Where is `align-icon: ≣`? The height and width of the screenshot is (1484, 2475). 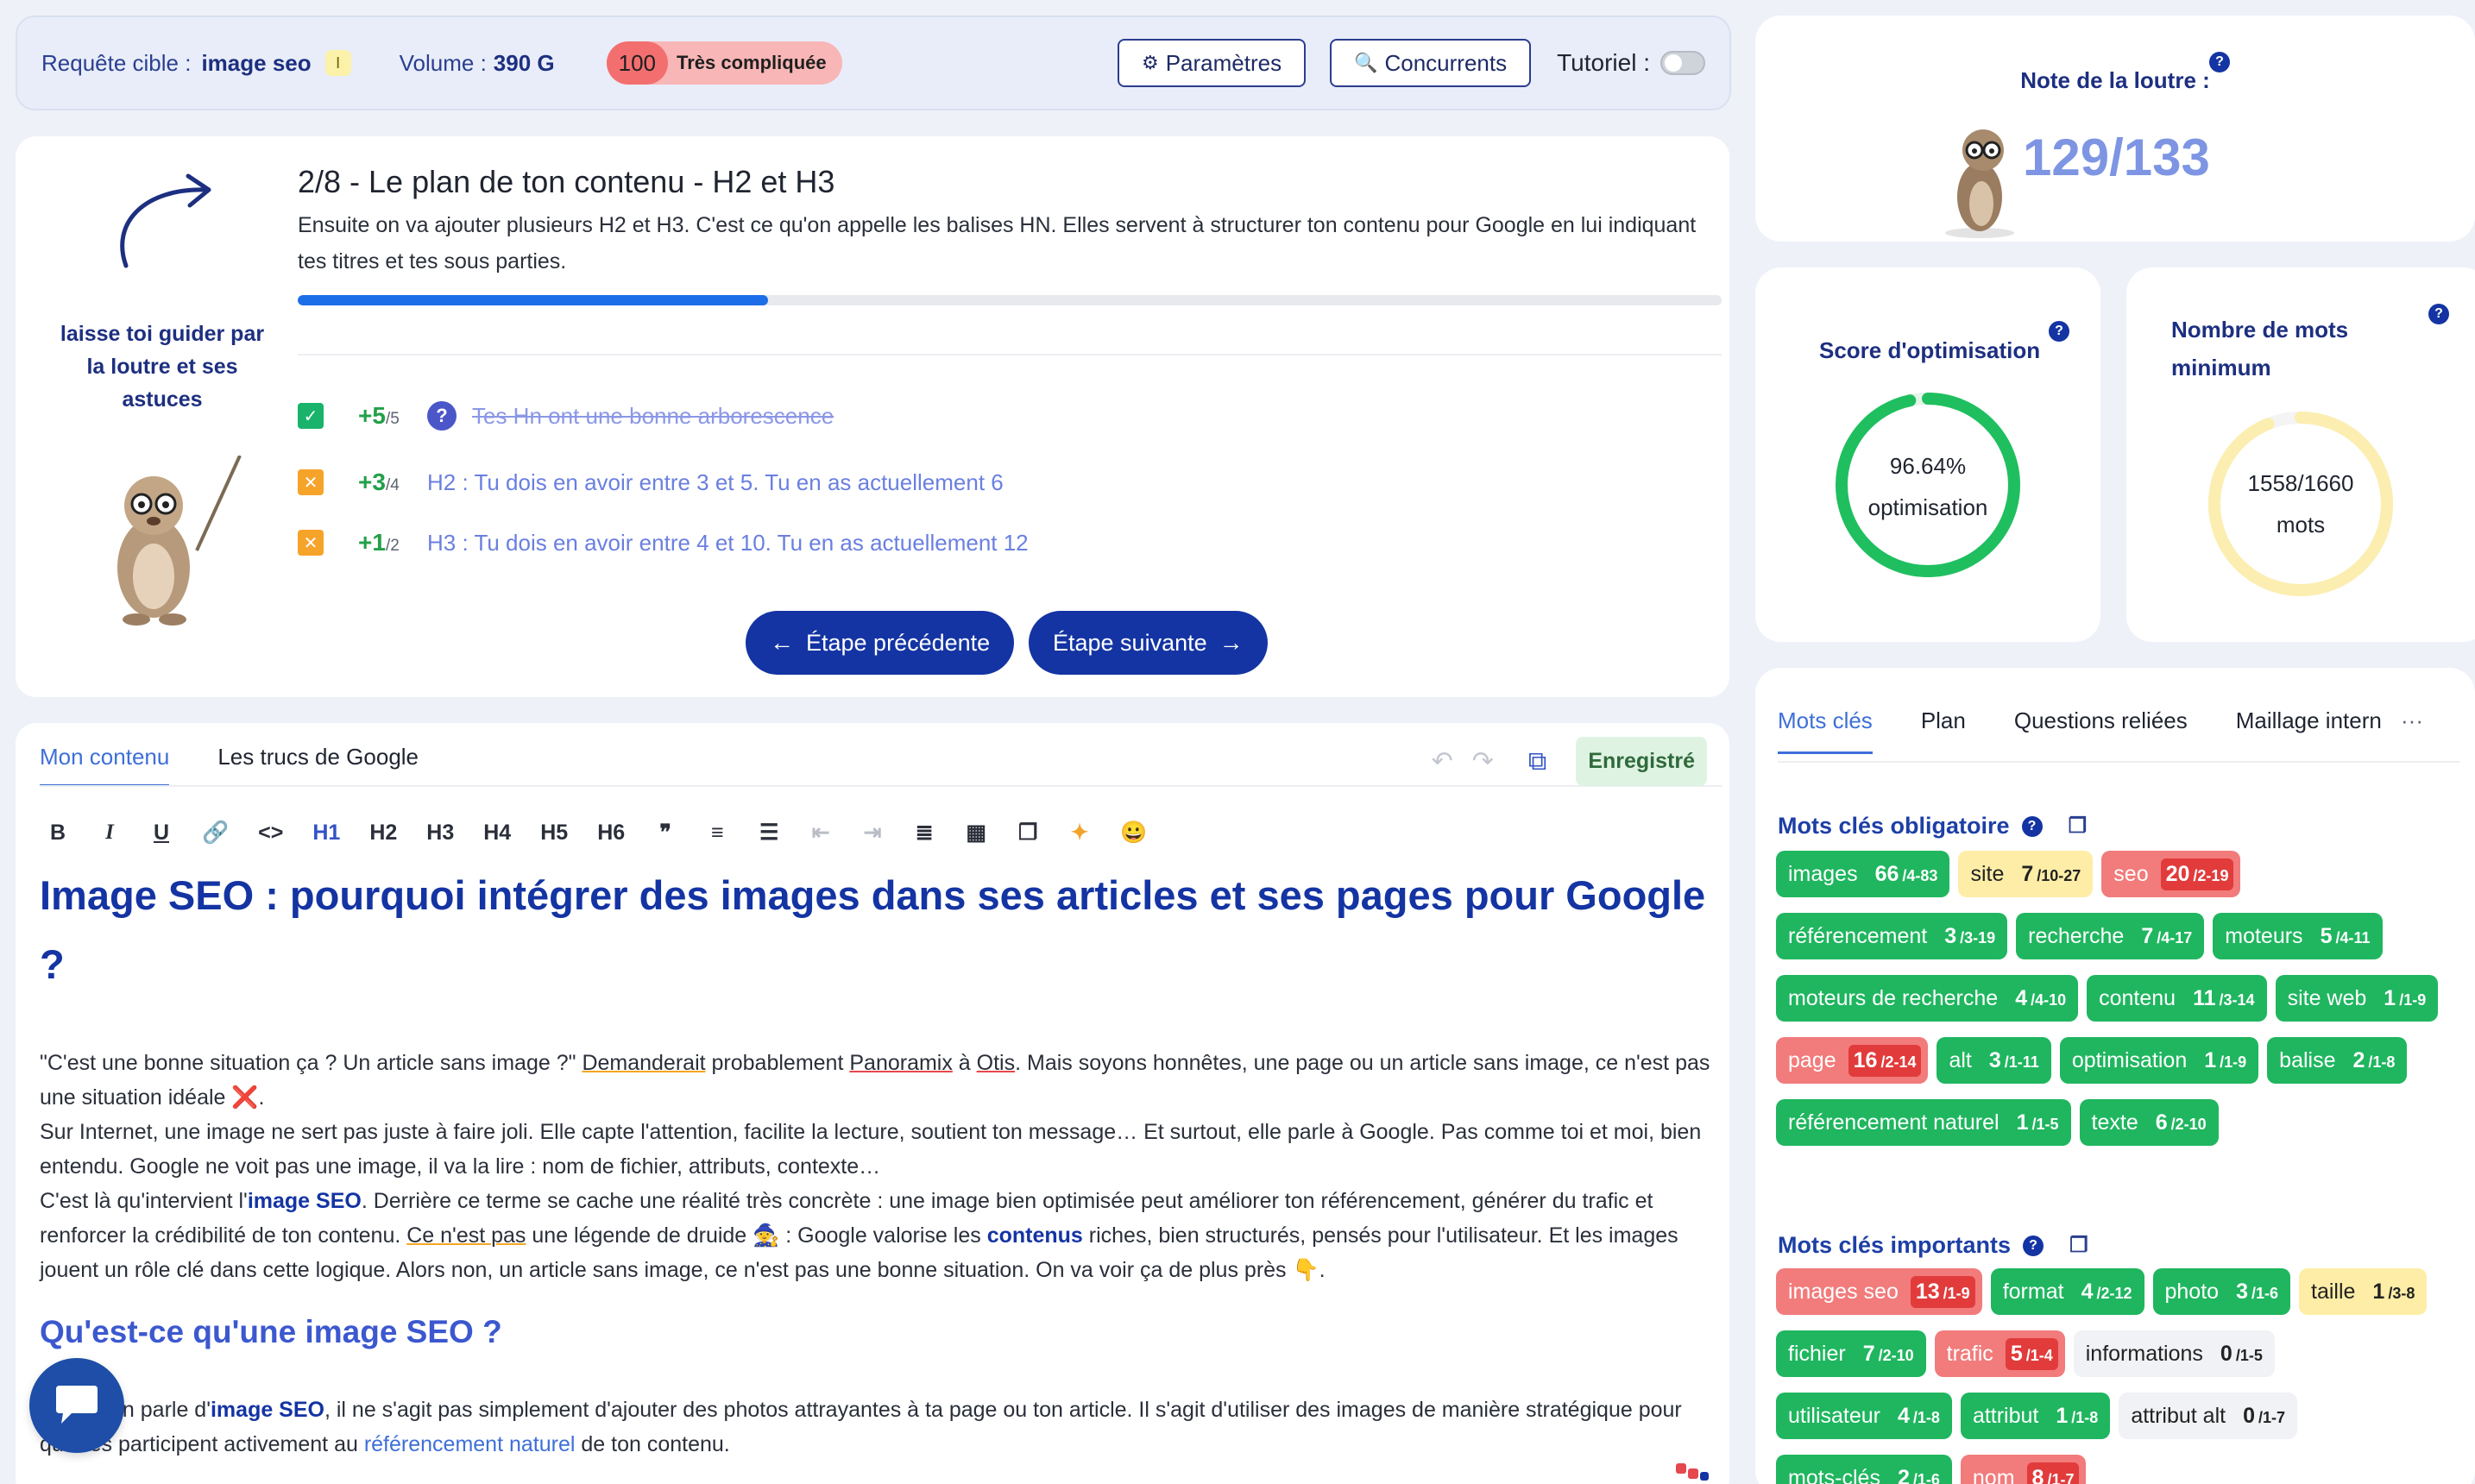 align-icon: ≣ is located at coordinates (924, 833).